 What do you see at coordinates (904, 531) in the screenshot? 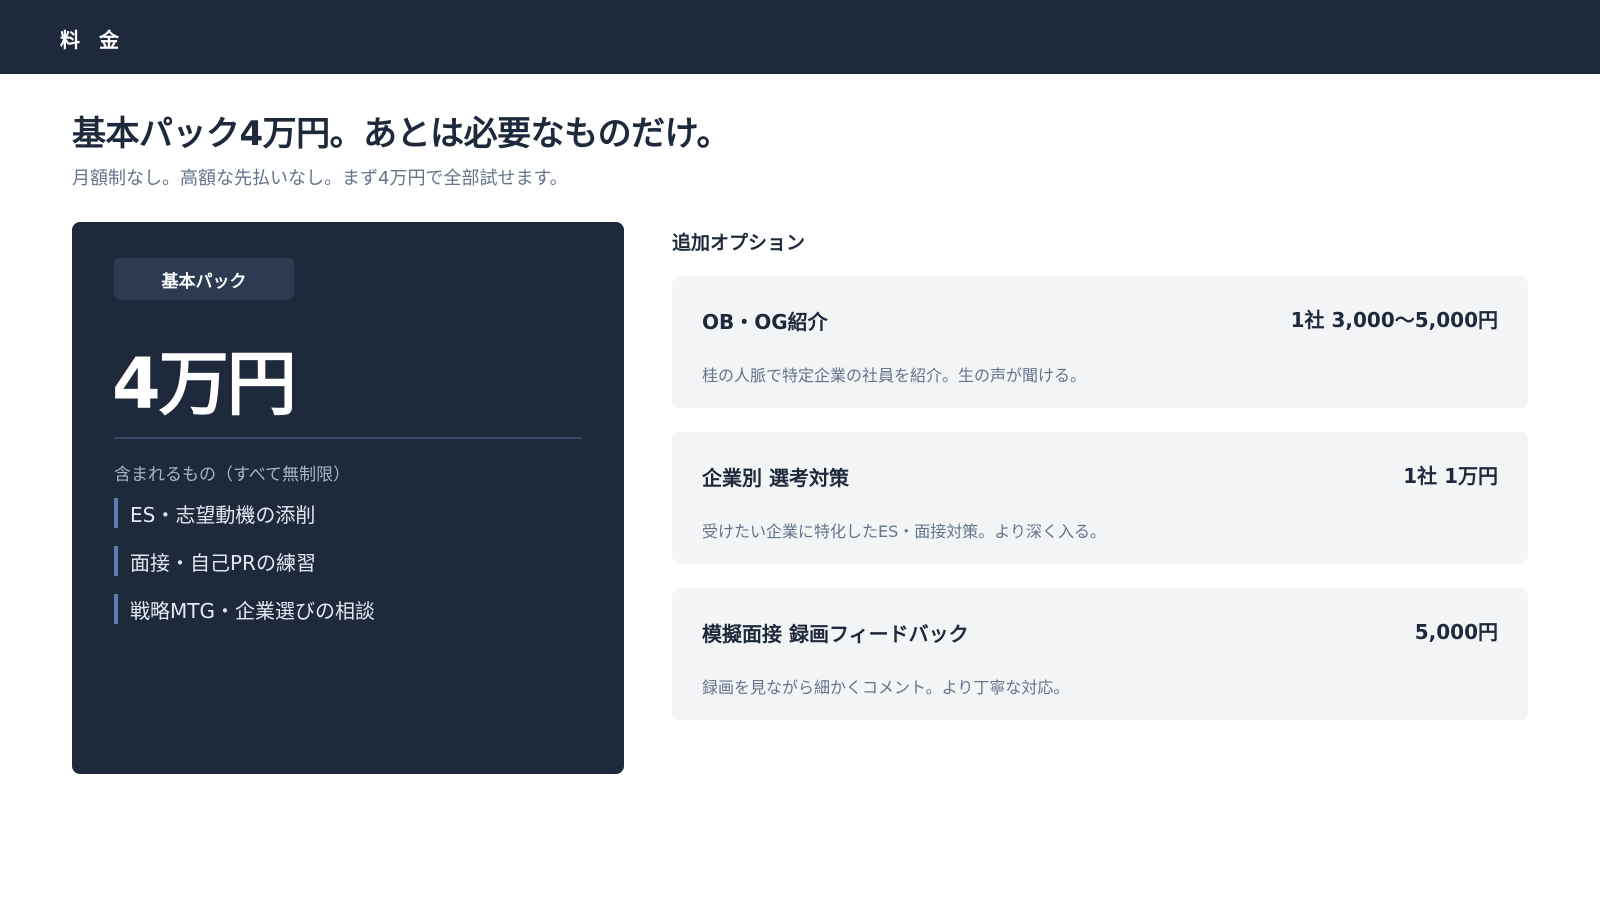
I see `option-description: 受けたい企業に特化したES・面接対策。より深く入る。` at bounding box center [904, 531].